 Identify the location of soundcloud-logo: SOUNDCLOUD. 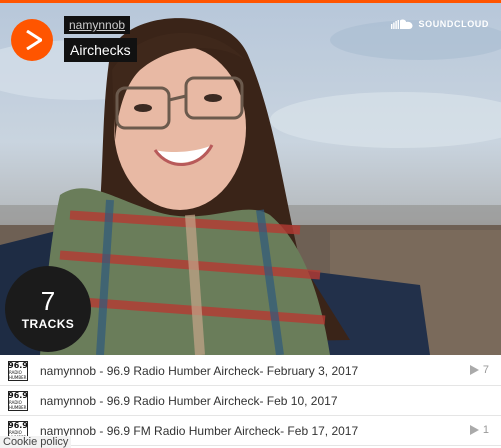
(440, 24).